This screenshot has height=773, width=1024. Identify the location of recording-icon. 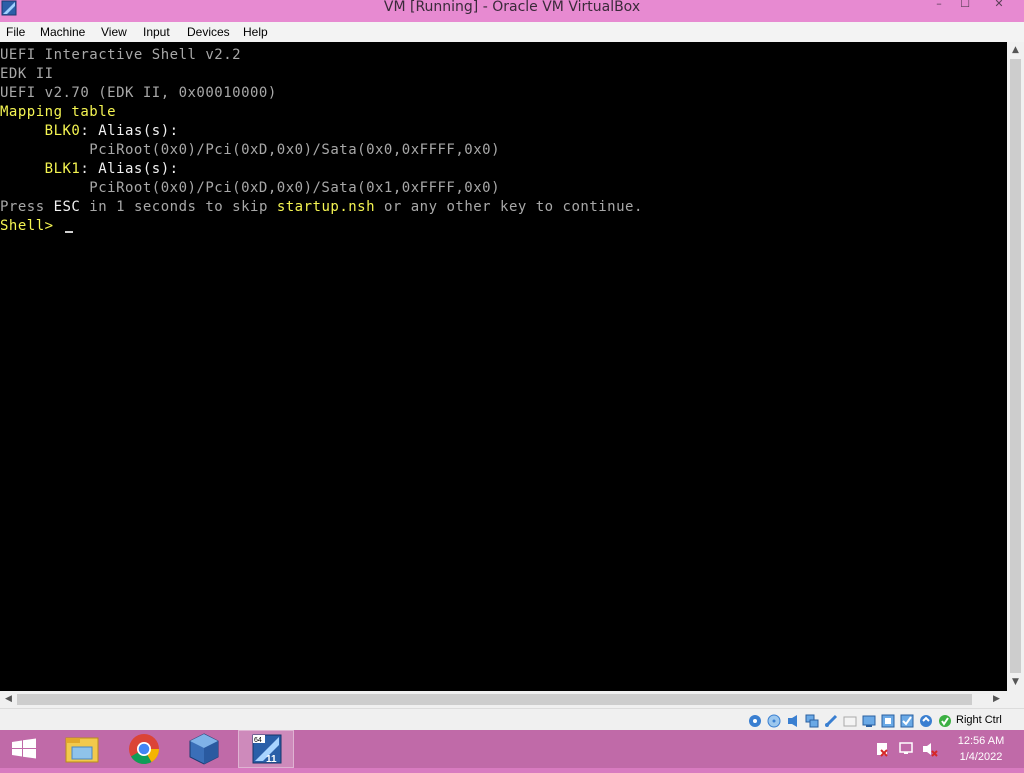
(888, 720).